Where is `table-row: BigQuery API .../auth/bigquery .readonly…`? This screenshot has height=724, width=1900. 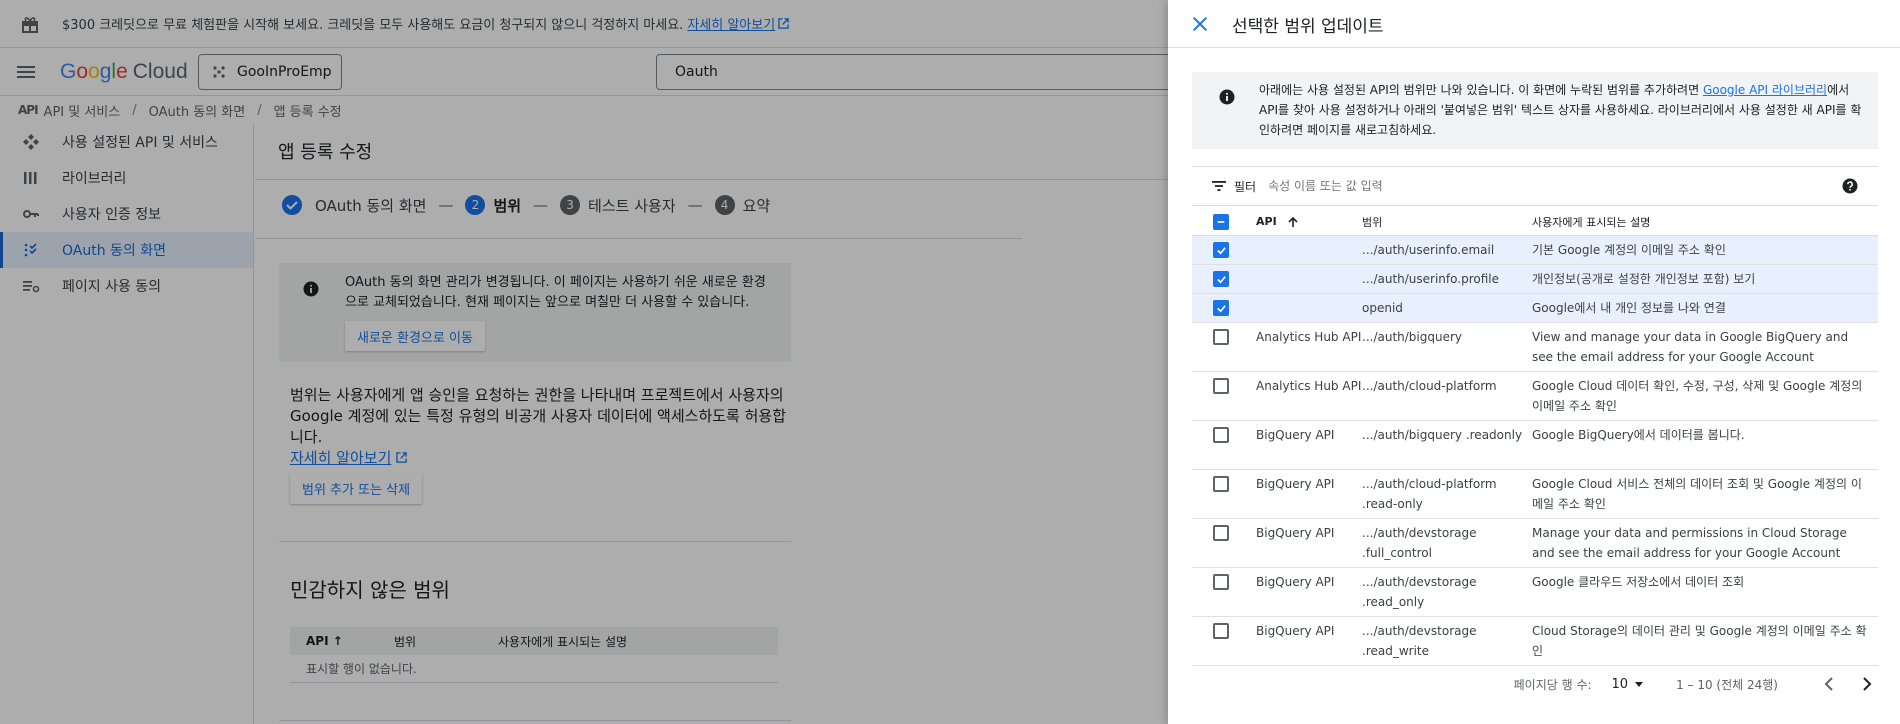
table-row: BigQuery API .../auth/bigquery .readonly… is located at coordinates (1535, 445).